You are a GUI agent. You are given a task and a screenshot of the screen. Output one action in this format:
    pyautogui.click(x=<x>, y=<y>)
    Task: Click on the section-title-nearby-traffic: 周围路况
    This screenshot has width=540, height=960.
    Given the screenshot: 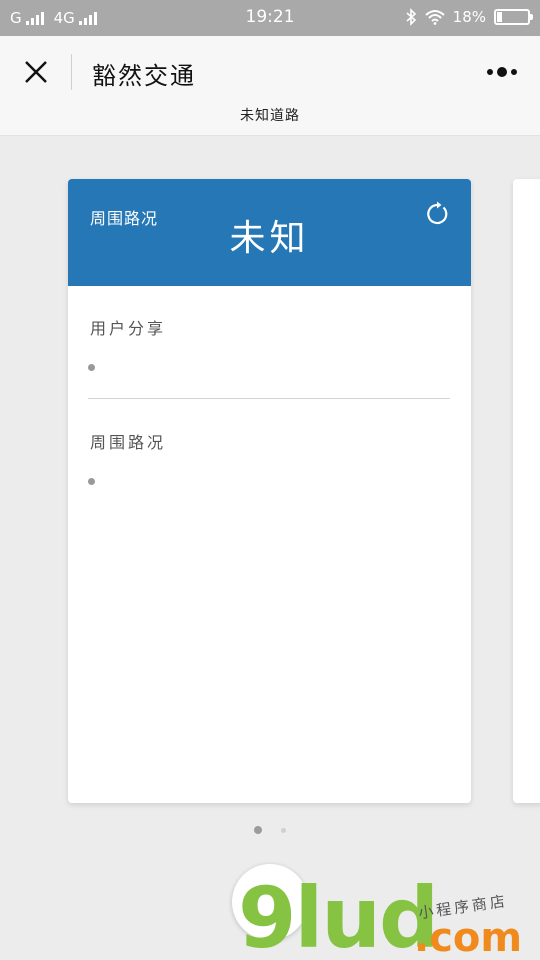 What is the action you would take?
    pyautogui.click(x=128, y=442)
    